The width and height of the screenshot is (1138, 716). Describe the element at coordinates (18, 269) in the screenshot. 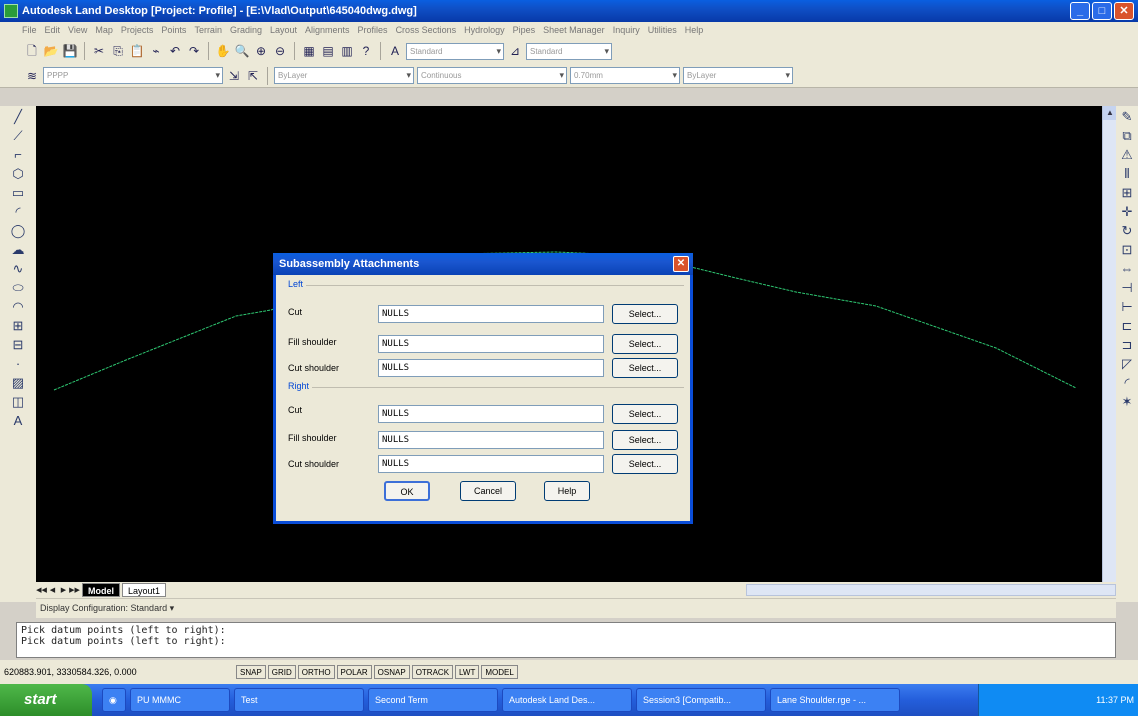

I see `spline-icon: ∿` at that location.